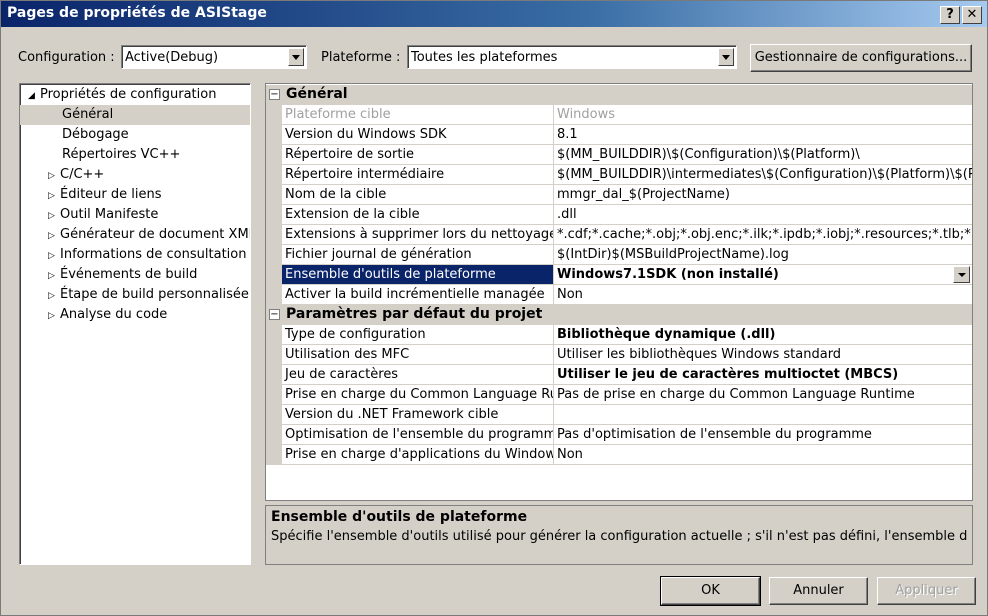 Image resolution: width=988 pixels, height=616 pixels. Describe the element at coordinates (95, 135) in the screenshot. I see `tree-item-debugging: Débogage` at that location.